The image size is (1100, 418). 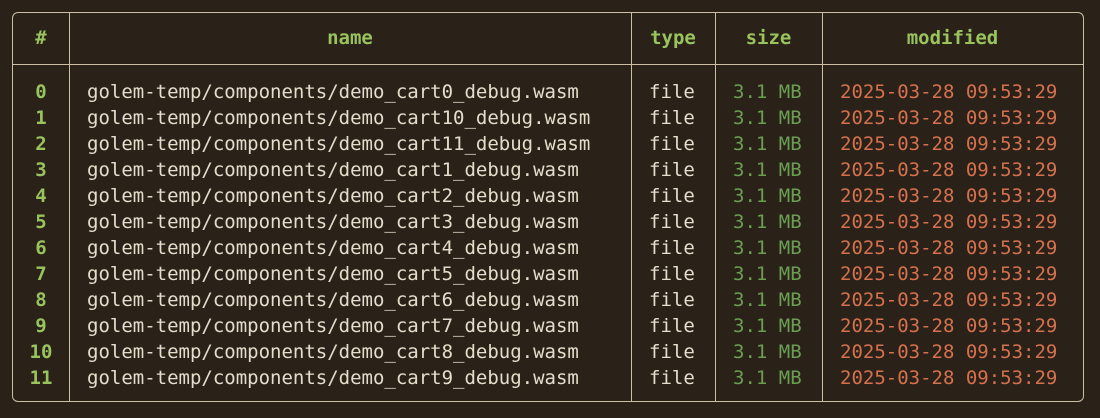 I want to click on row-index: 6, so click(x=41, y=248).